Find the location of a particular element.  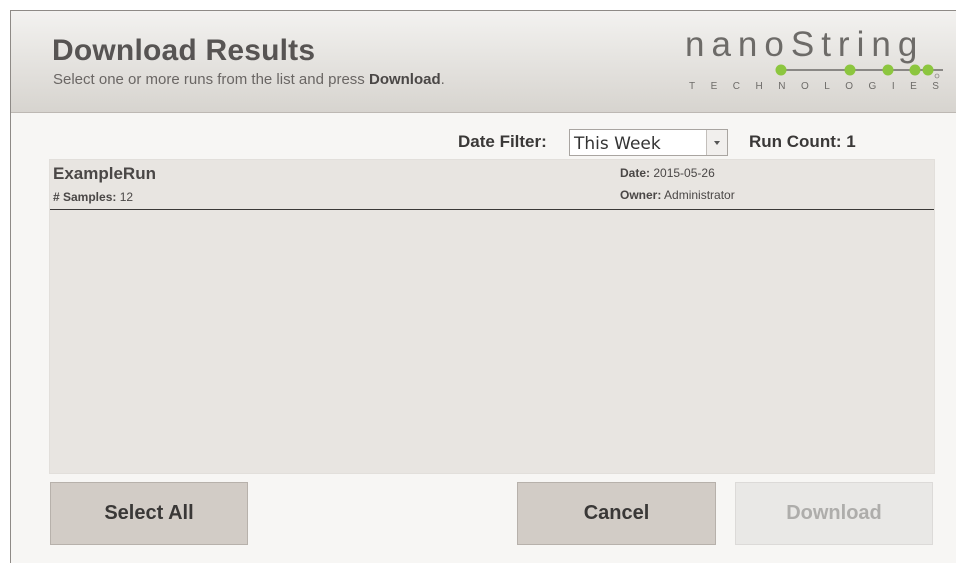

date-filter-select: This Week is located at coordinates (648, 142).